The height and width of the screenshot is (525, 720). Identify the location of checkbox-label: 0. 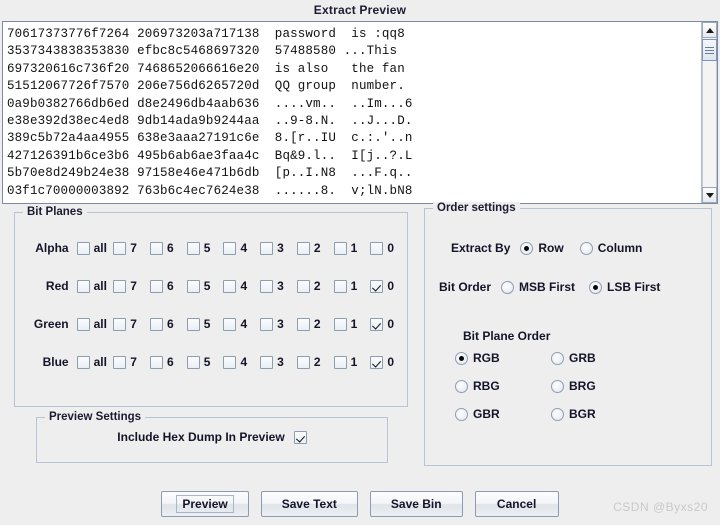
(391, 286).